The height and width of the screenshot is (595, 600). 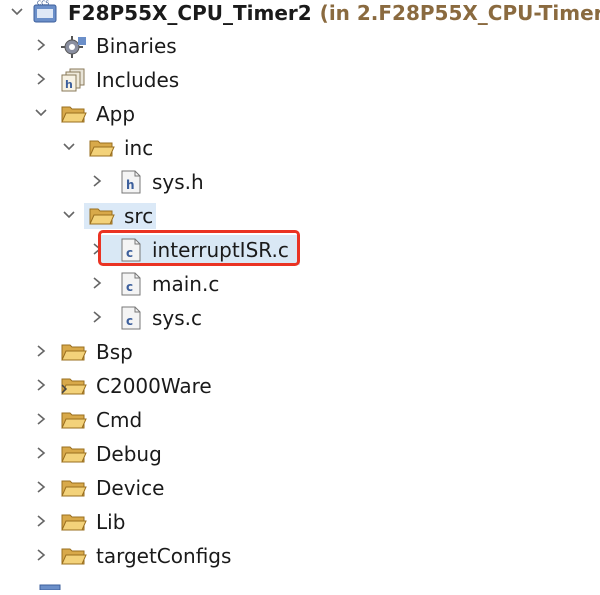 What do you see at coordinates (139, 148) in the screenshot?
I see `inc-folder-label: inc` at bounding box center [139, 148].